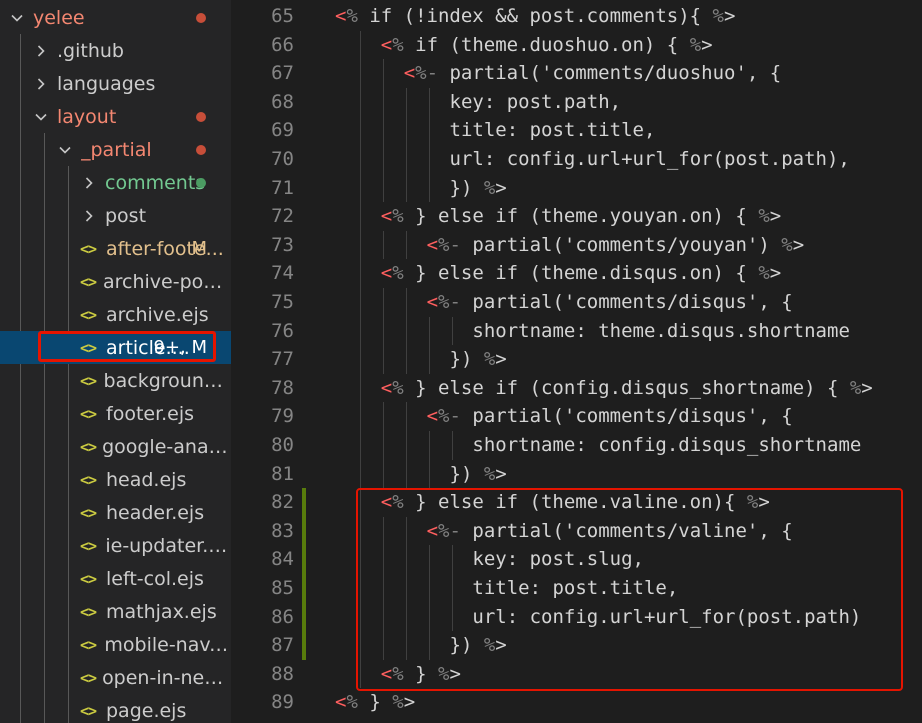 The image size is (922, 723). Describe the element at coordinates (115, 149) in the screenshot. I see `tree-folder-partial: _partial` at that location.